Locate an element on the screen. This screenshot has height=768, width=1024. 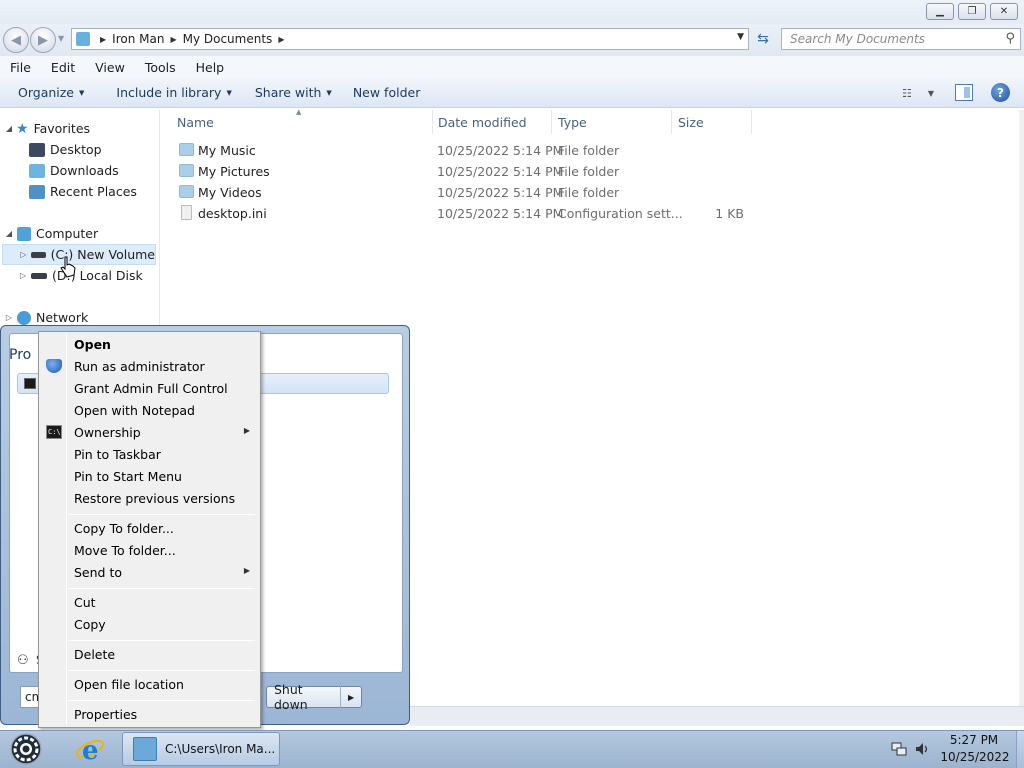
column-date-modified: Date modified is located at coordinates (492, 122).